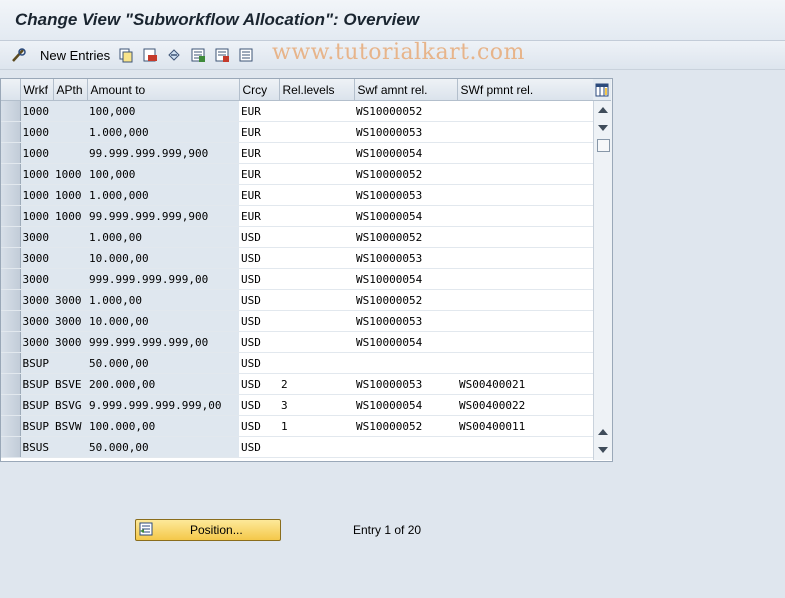  Describe the element at coordinates (73, 55) in the screenshot. I see `new-entries-button: New Entries` at that location.